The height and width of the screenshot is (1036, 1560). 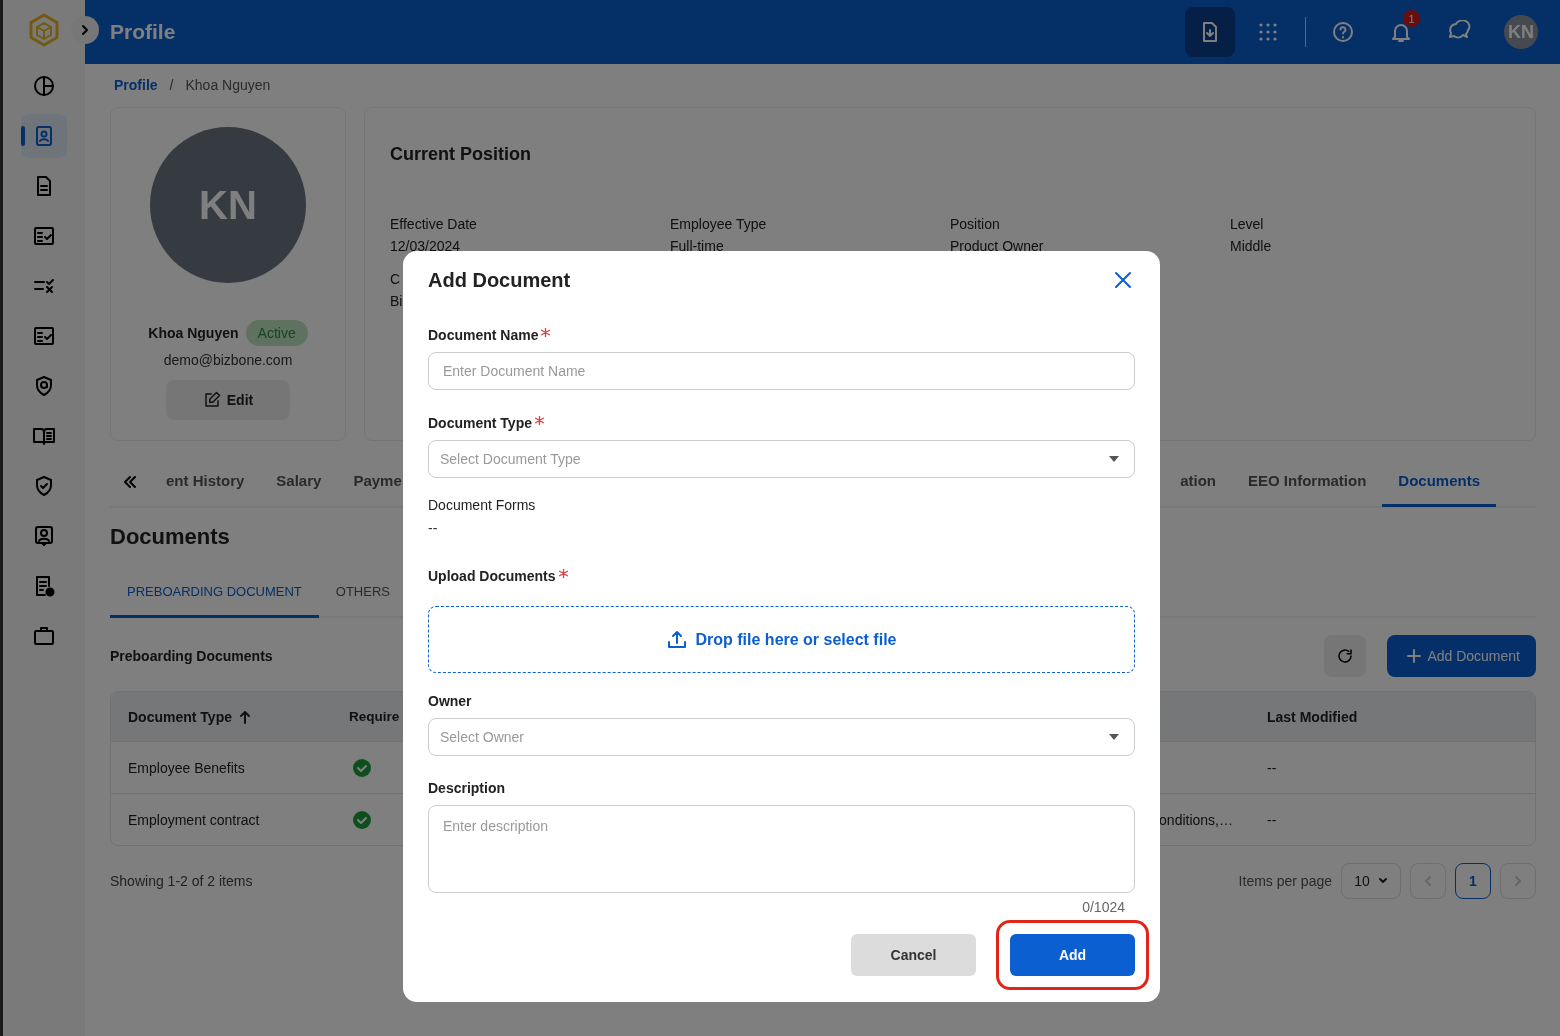 I want to click on breadcrumb-link: Profile, so click(x=136, y=85).